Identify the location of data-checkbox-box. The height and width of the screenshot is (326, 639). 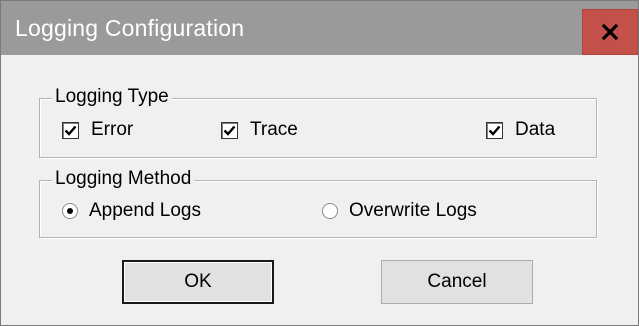
(494, 130).